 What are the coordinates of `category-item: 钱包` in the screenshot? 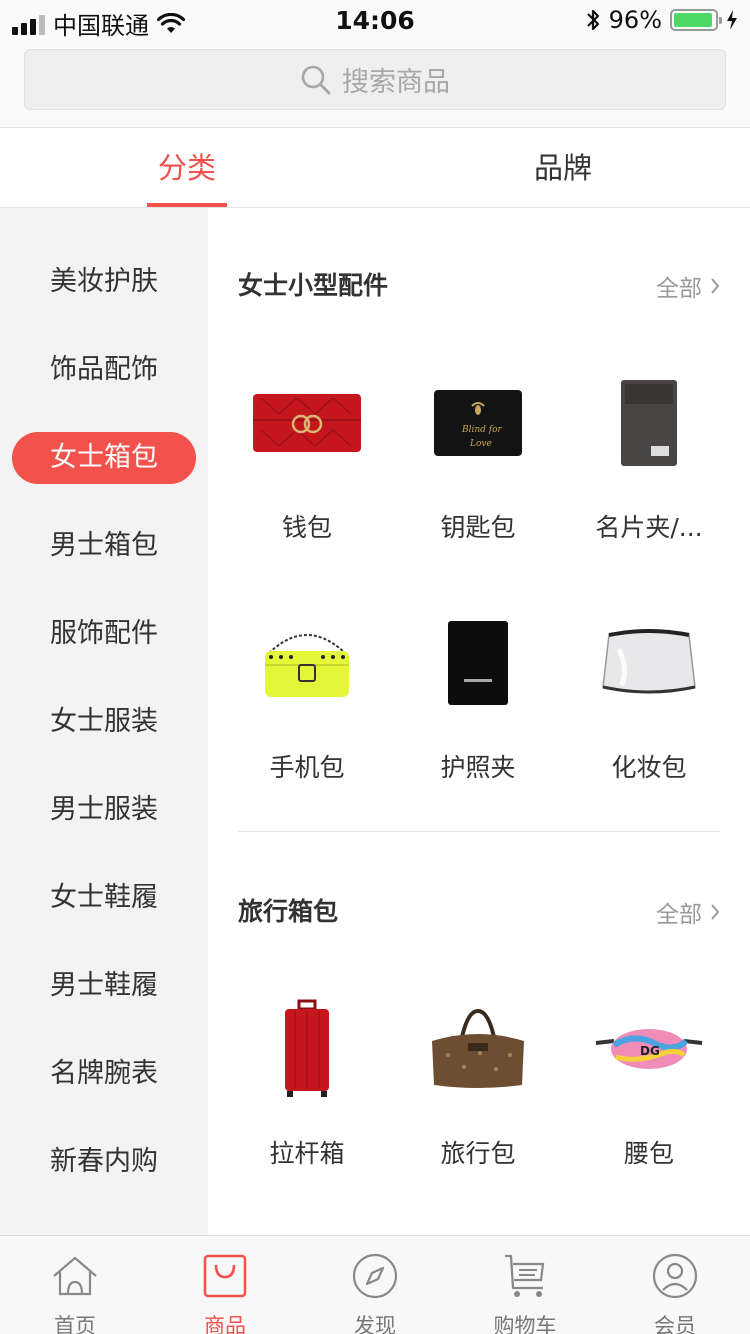 It's located at (307, 456).